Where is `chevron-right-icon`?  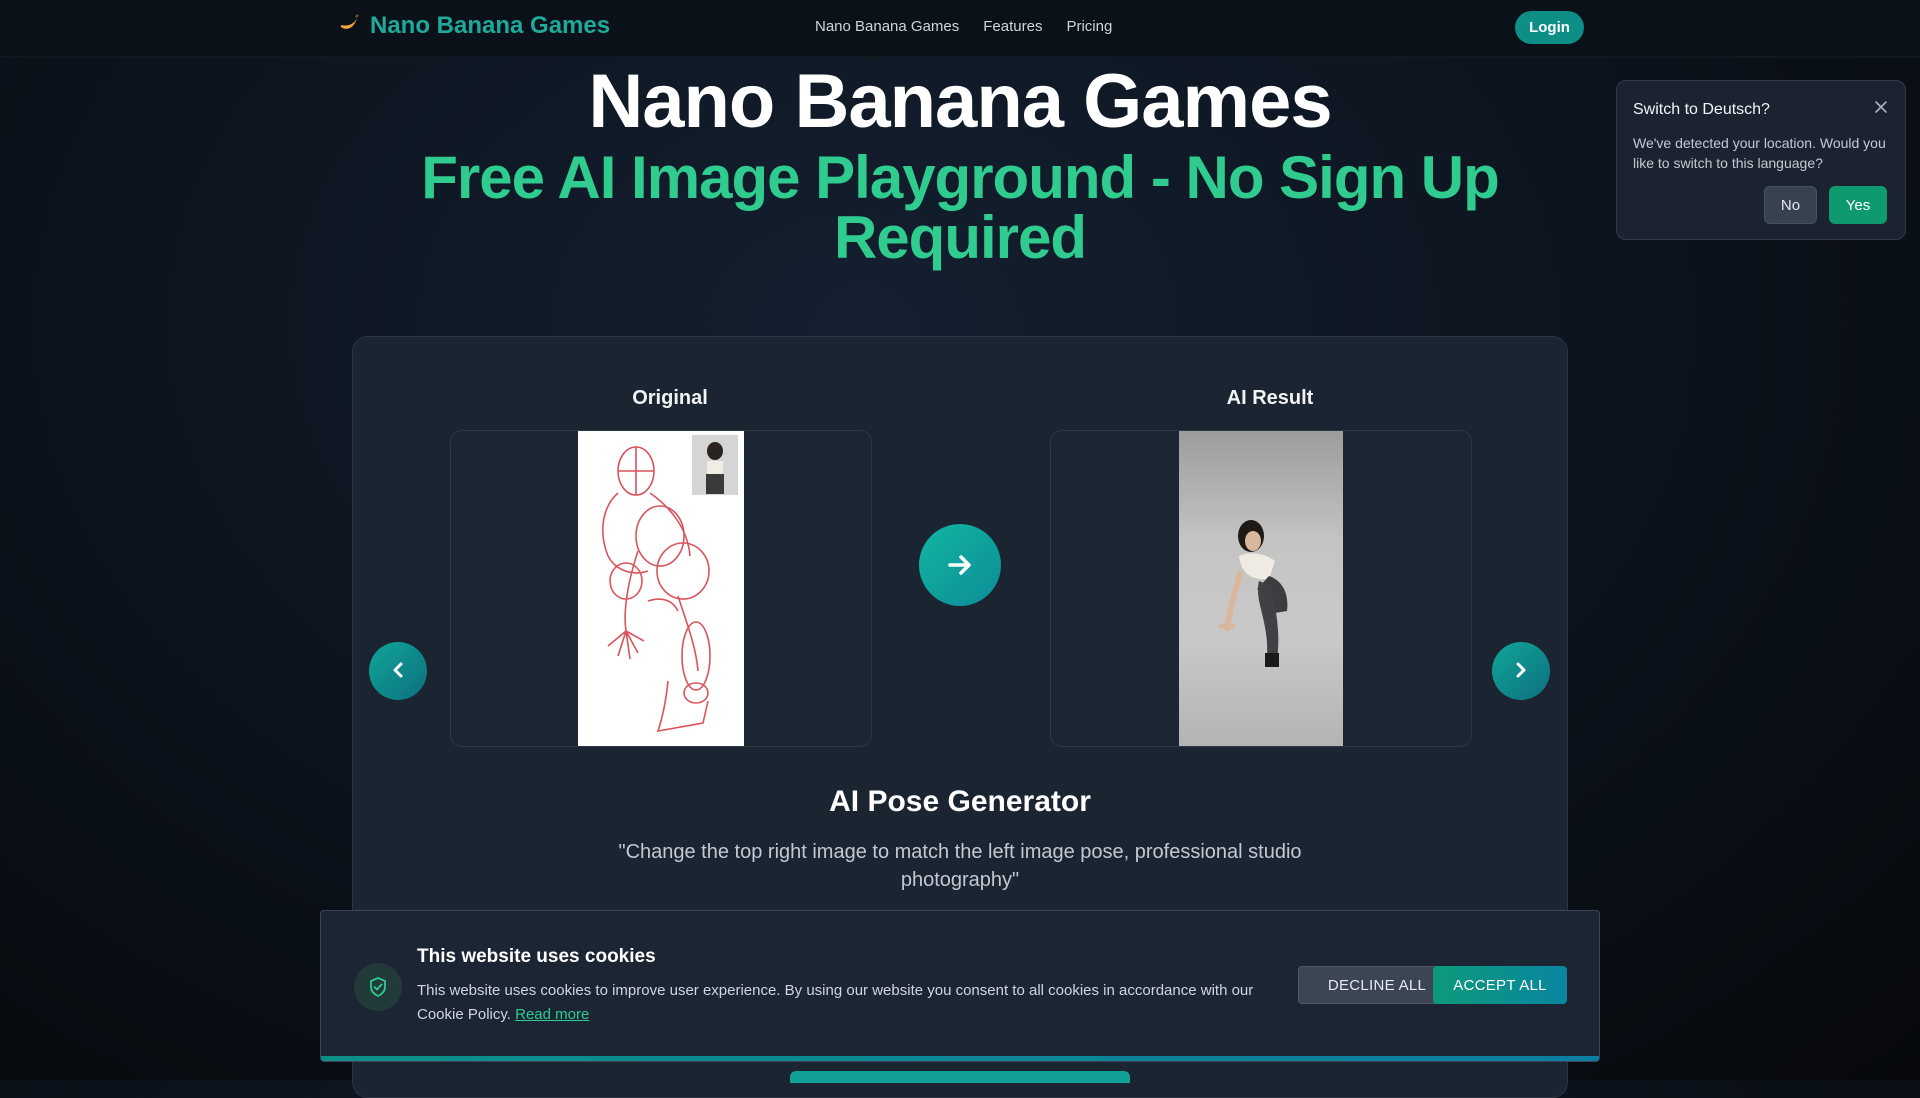 chevron-right-icon is located at coordinates (1521, 671).